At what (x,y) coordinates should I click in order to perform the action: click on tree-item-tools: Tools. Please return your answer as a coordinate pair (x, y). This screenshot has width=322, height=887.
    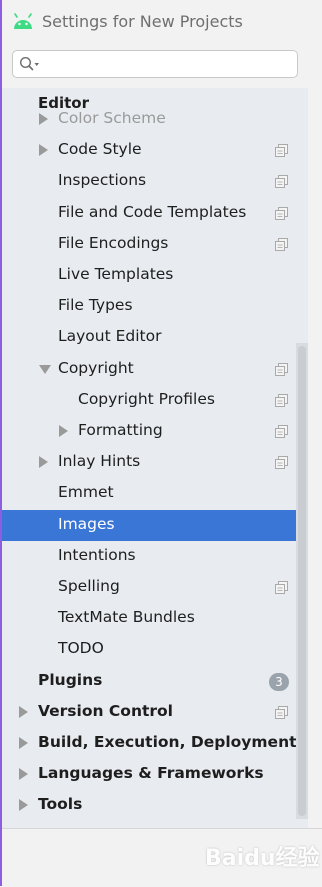
    Looking at the image, I should click on (155, 805).